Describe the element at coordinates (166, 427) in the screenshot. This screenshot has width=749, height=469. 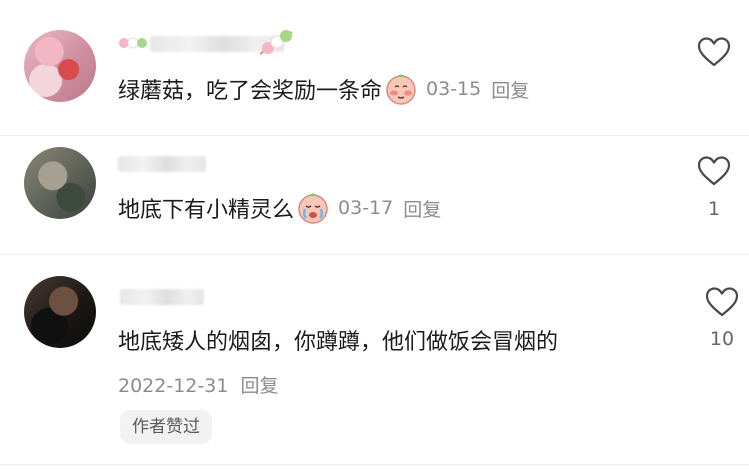
I see `author-liked-badge: 作者赞过` at that location.